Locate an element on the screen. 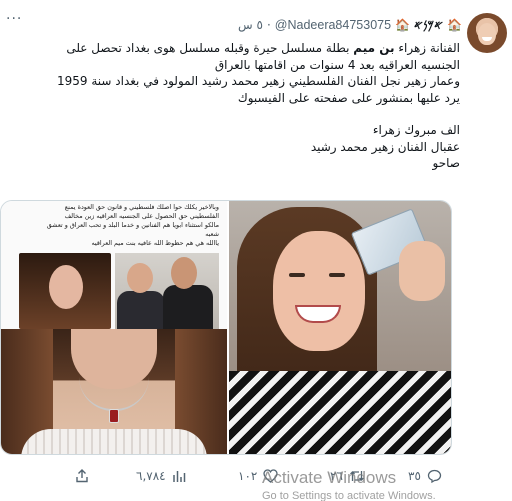 This screenshot has height=501, width=512. activate-windows-watermark: Activate Windows is located at coordinates (329, 477).